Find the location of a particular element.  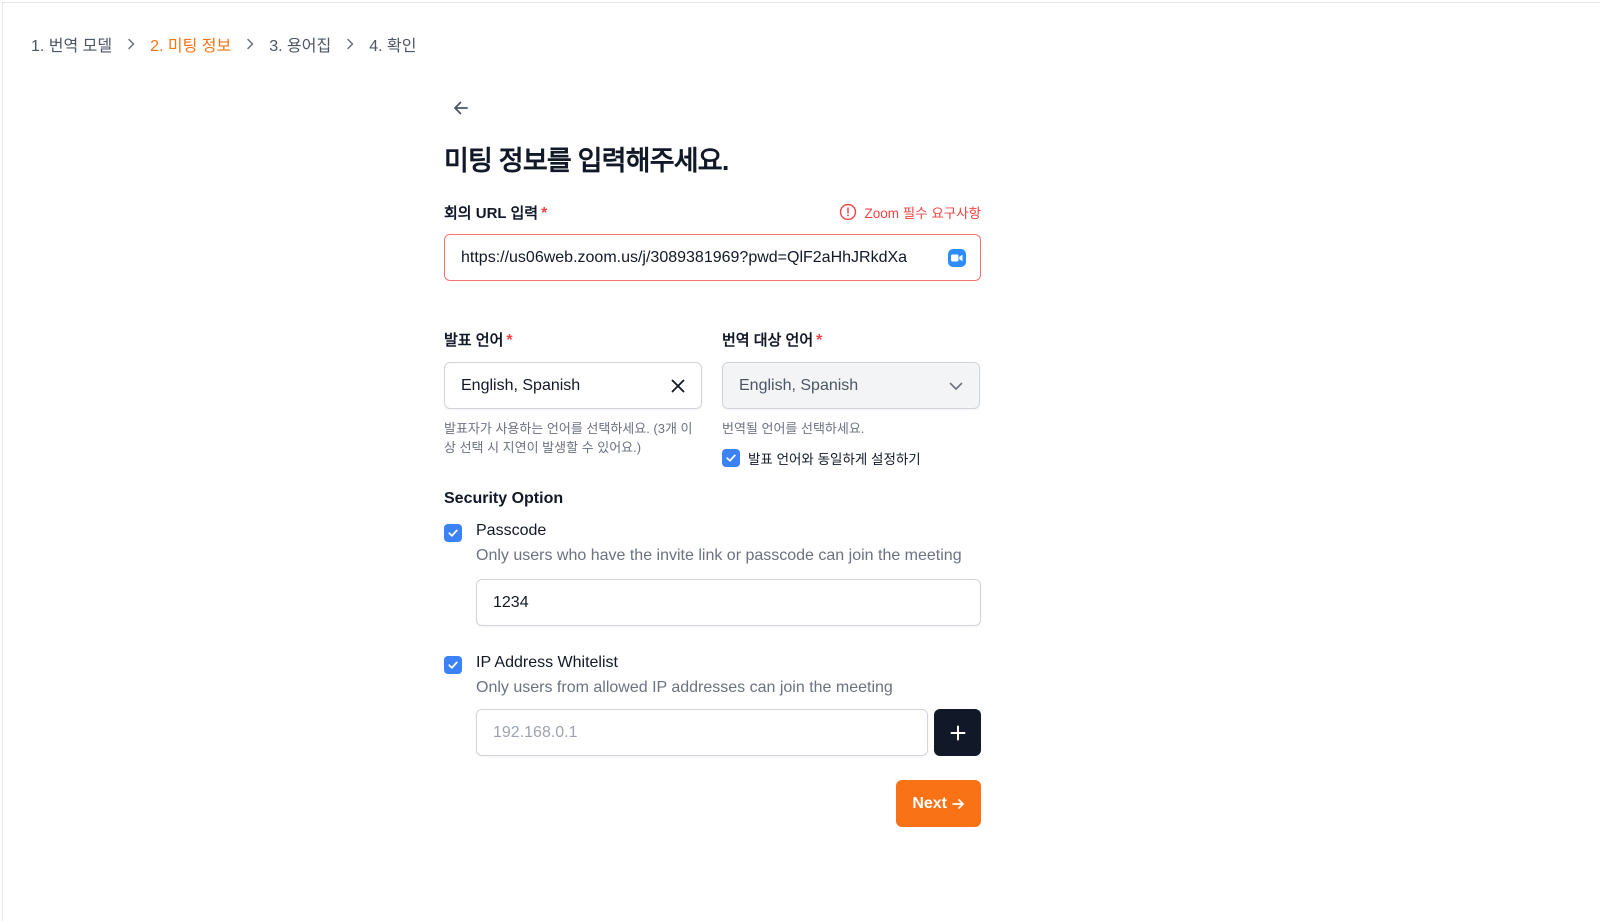

same-as-source-label: 발표 언어와 동일하게 설정하기 is located at coordinates (834, 459).